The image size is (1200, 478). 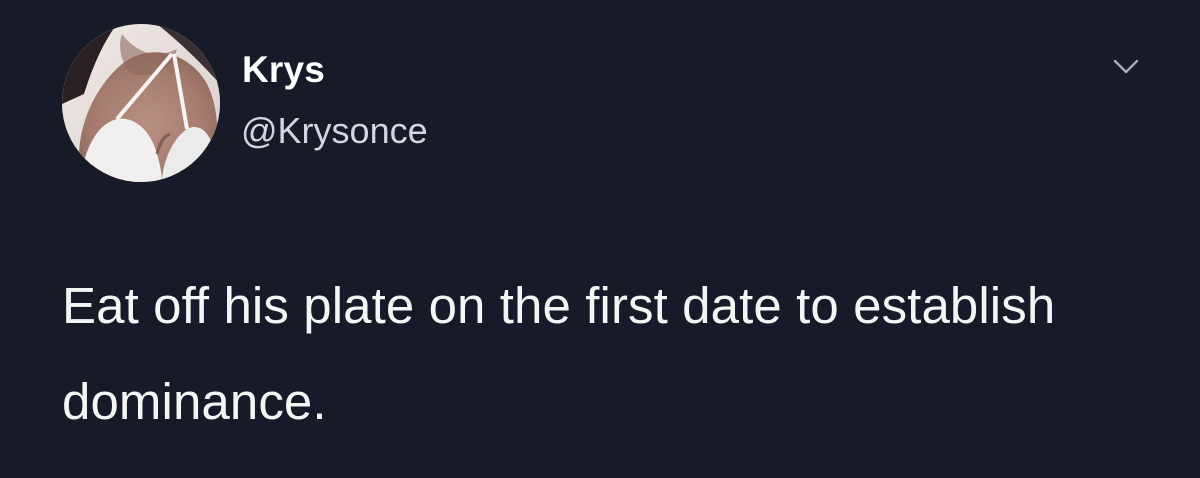 I want to click on avatar-photo, so click(x=141, y=103).